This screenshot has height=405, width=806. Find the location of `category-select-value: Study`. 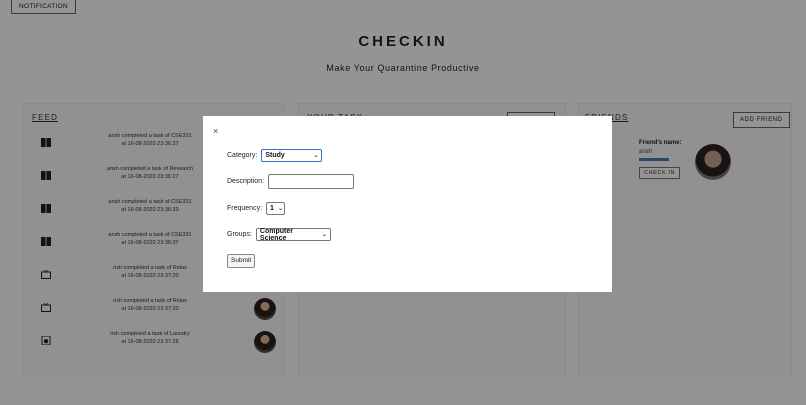

category-select-value: Study is located at coordinates (275, 155).